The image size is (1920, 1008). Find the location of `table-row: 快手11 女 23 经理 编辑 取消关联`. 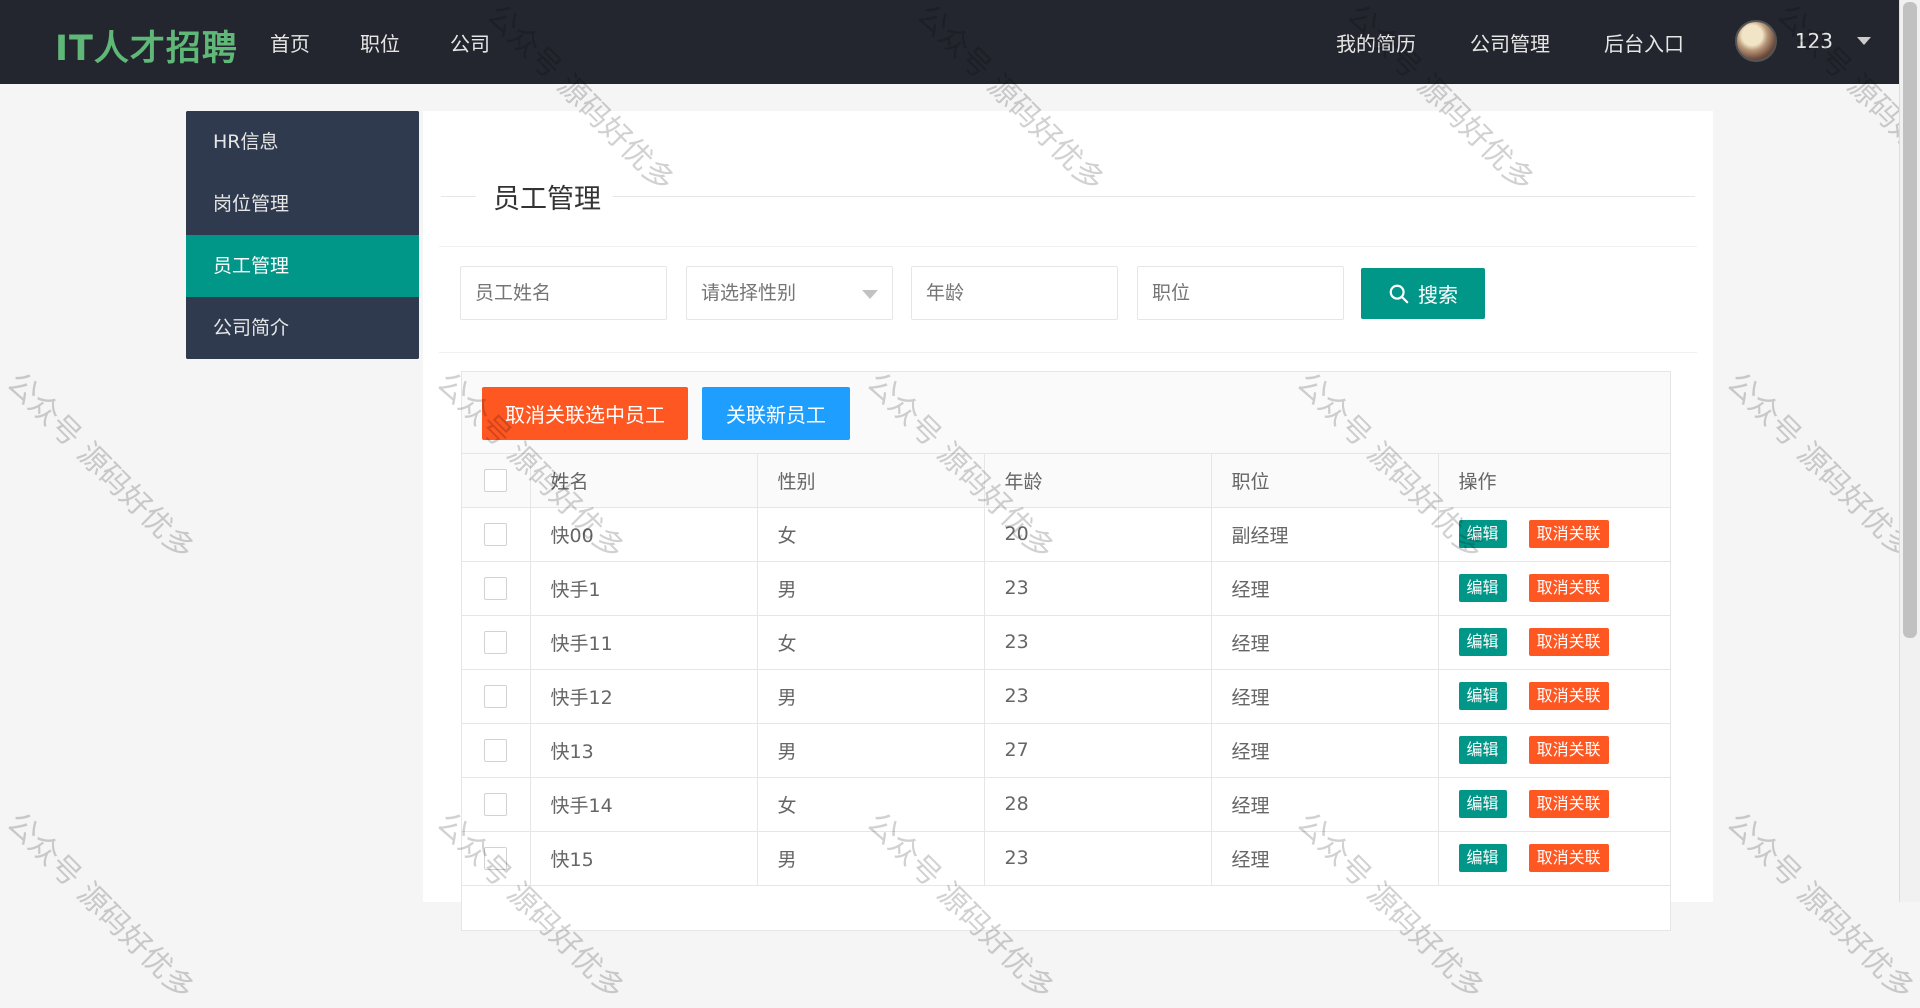

table-row: 快手11 女 23 经理 编辑 取消关联 is located at coordinates (1066, 642).